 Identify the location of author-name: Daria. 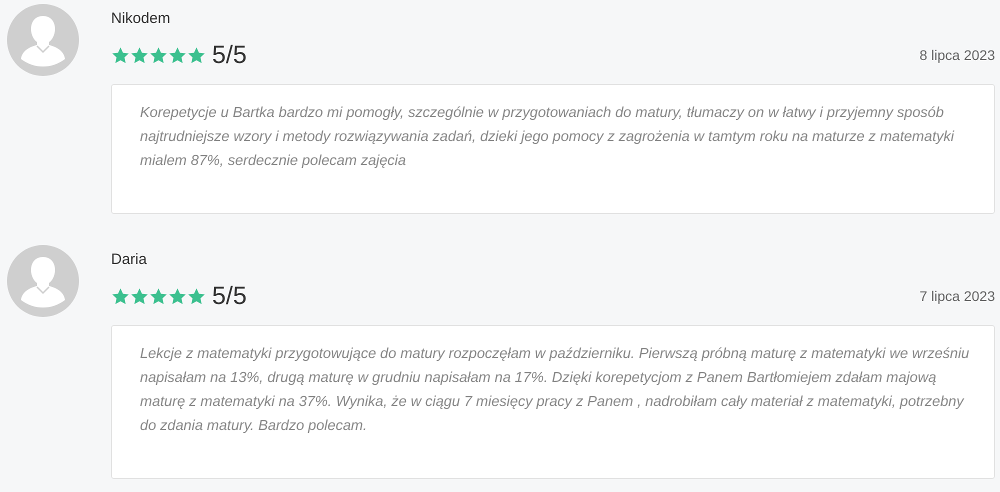
(129, 260).